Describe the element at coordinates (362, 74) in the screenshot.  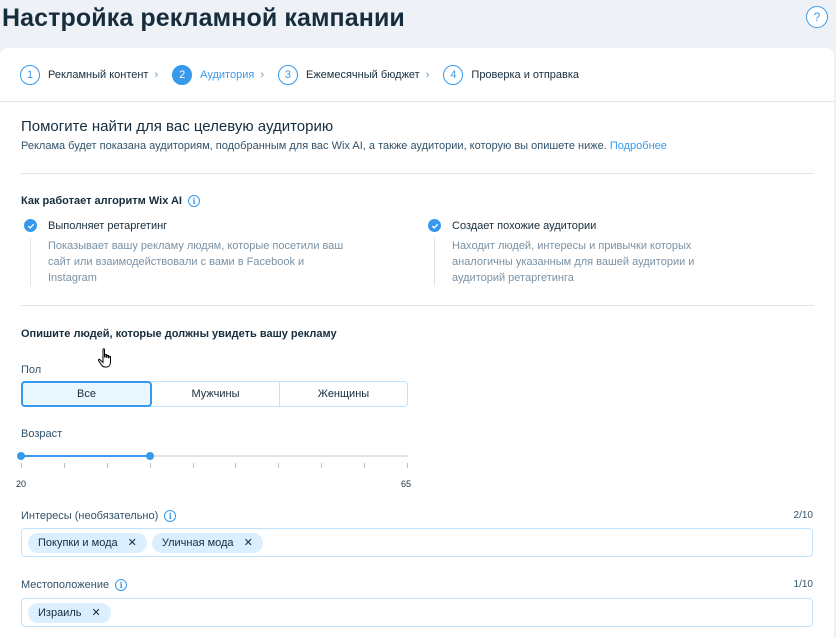
I see `step-label: Ежемесячный бюджет` at that location.